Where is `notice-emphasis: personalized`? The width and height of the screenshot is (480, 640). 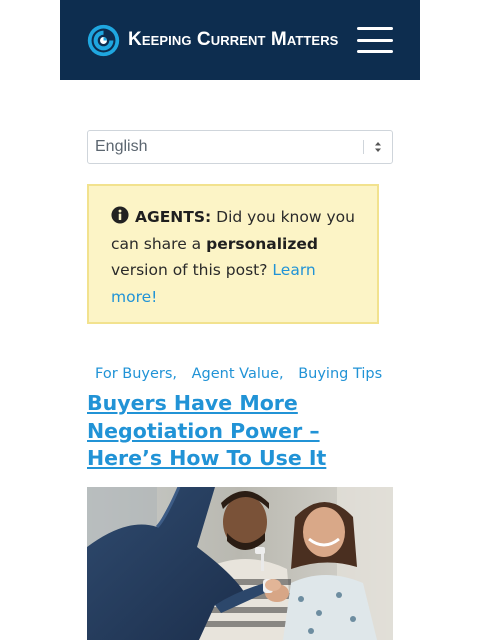 notice-emphasis: personalized is located at coordinates (262, 243).